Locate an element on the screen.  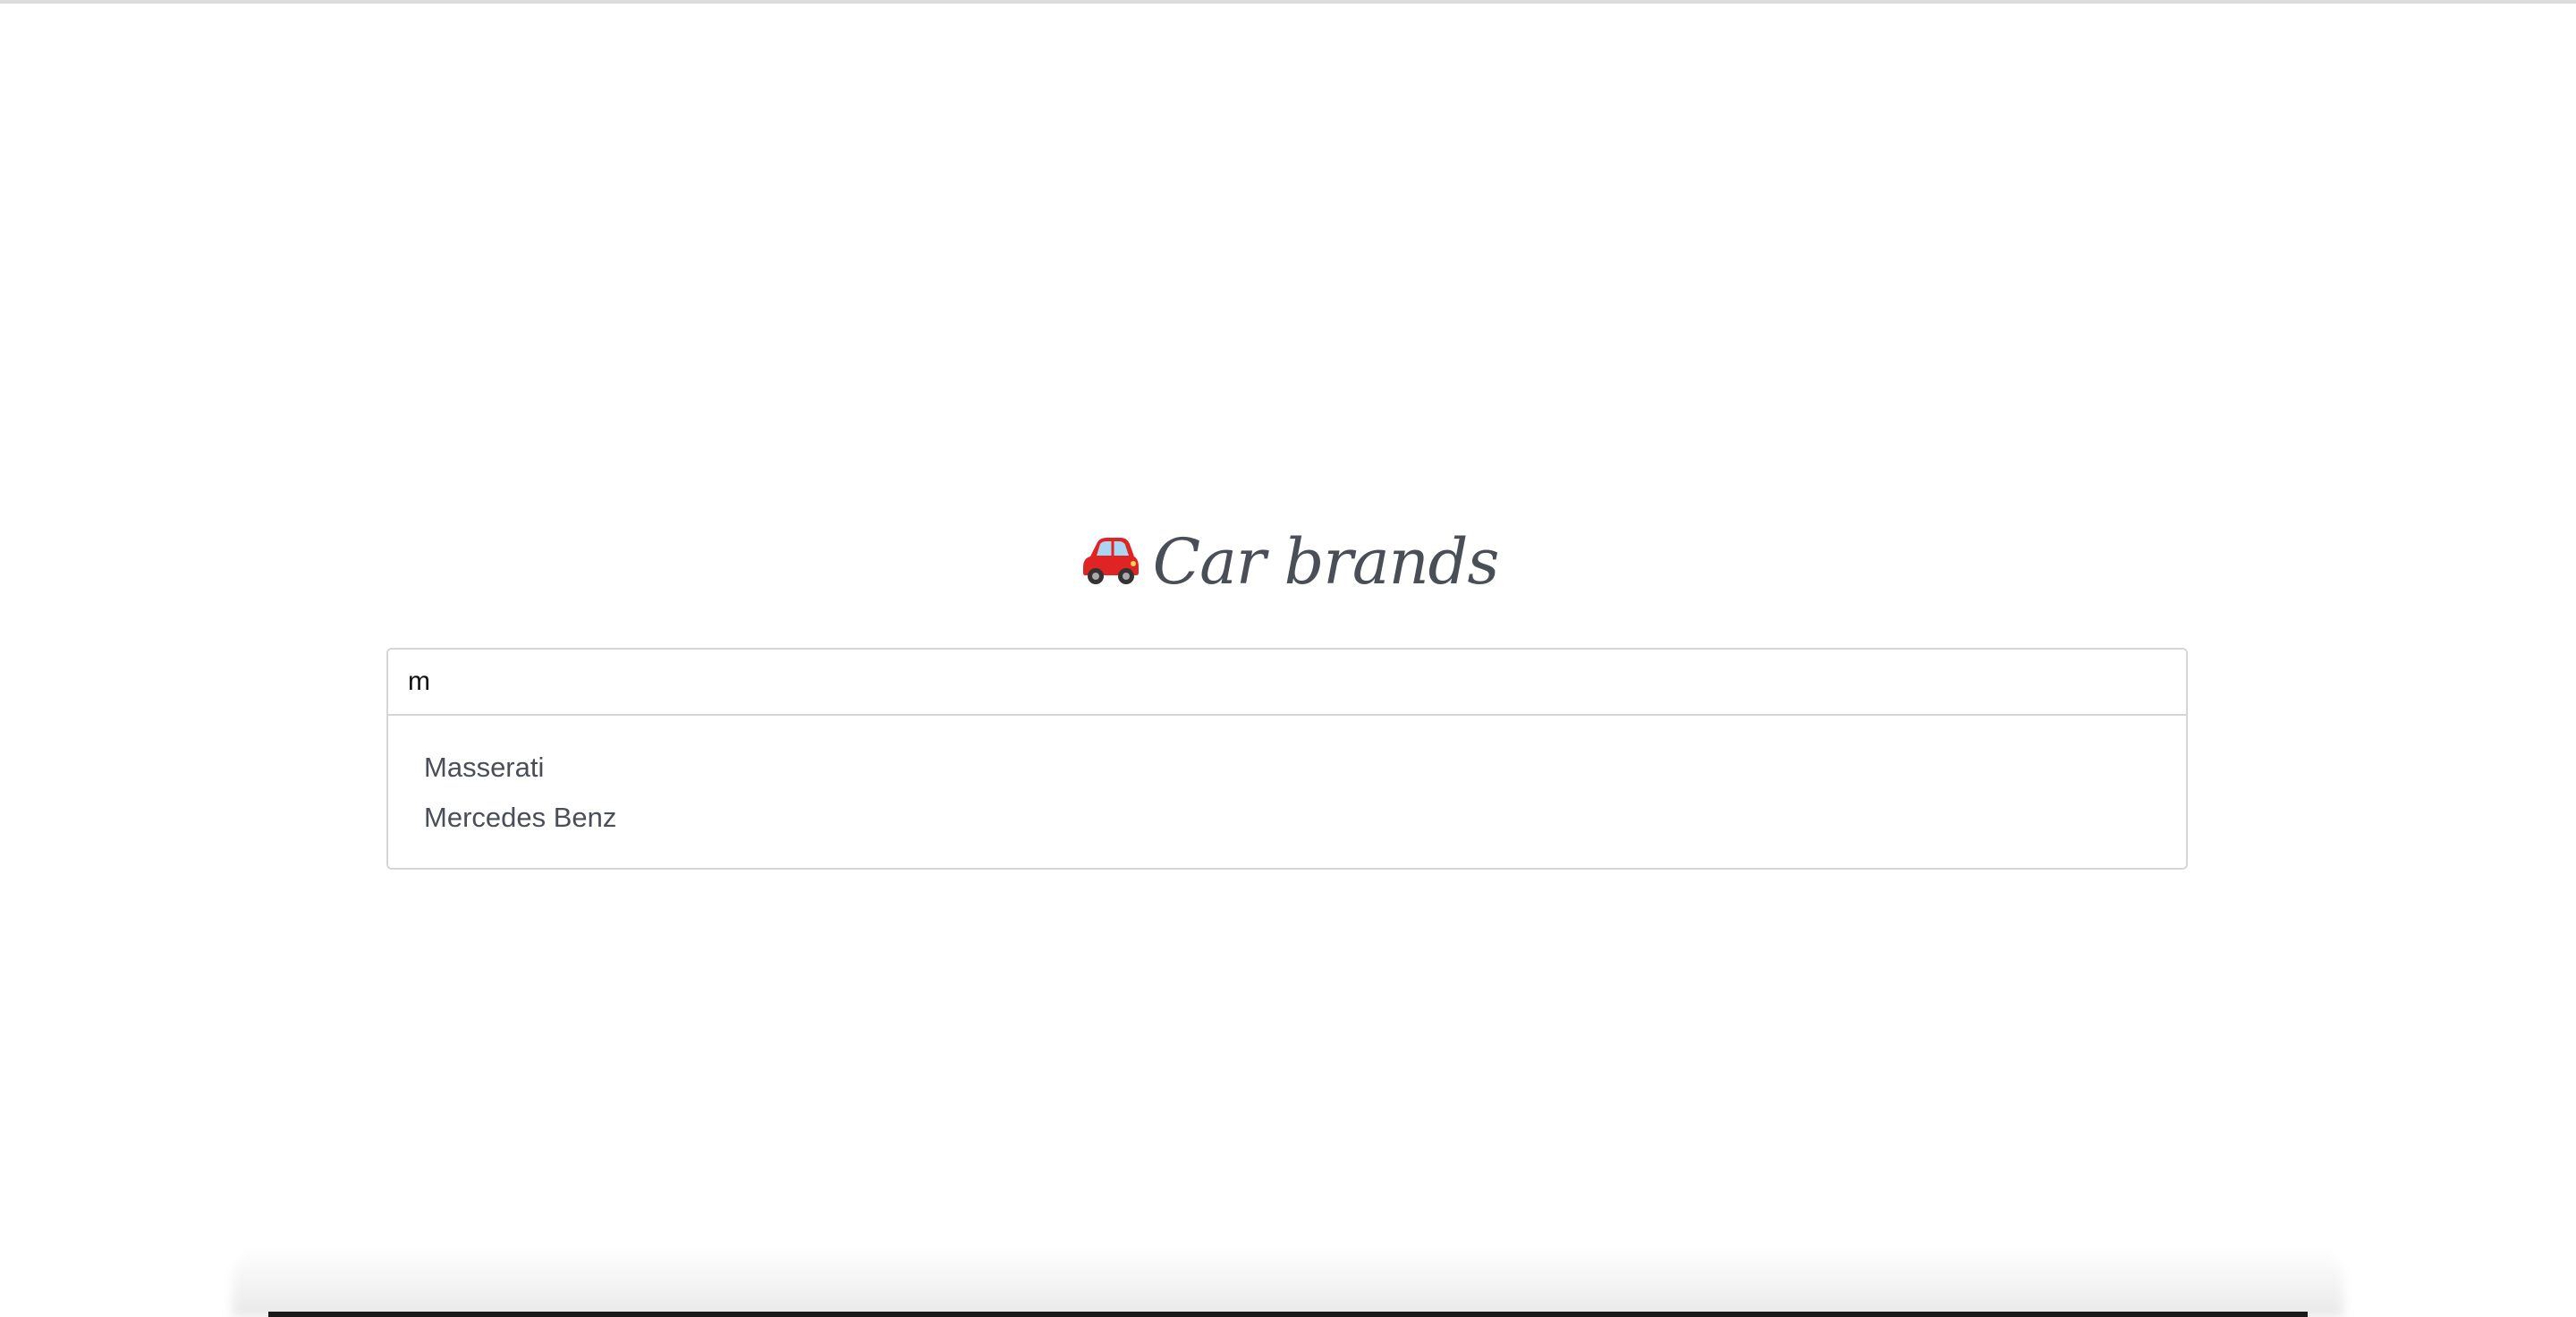
search-input is located at coordinates (1287, 683).